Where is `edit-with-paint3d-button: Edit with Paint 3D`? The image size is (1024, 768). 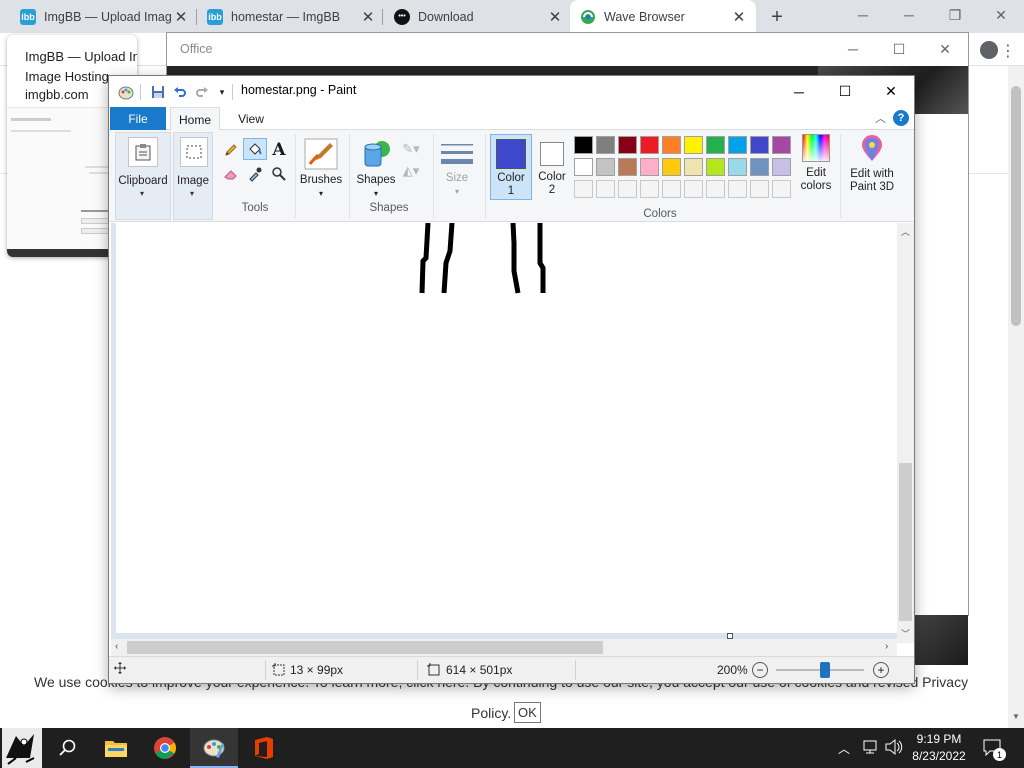
edit-with-paint3d-button: Edit with Paint 3D is located at coordinates (872, 164).